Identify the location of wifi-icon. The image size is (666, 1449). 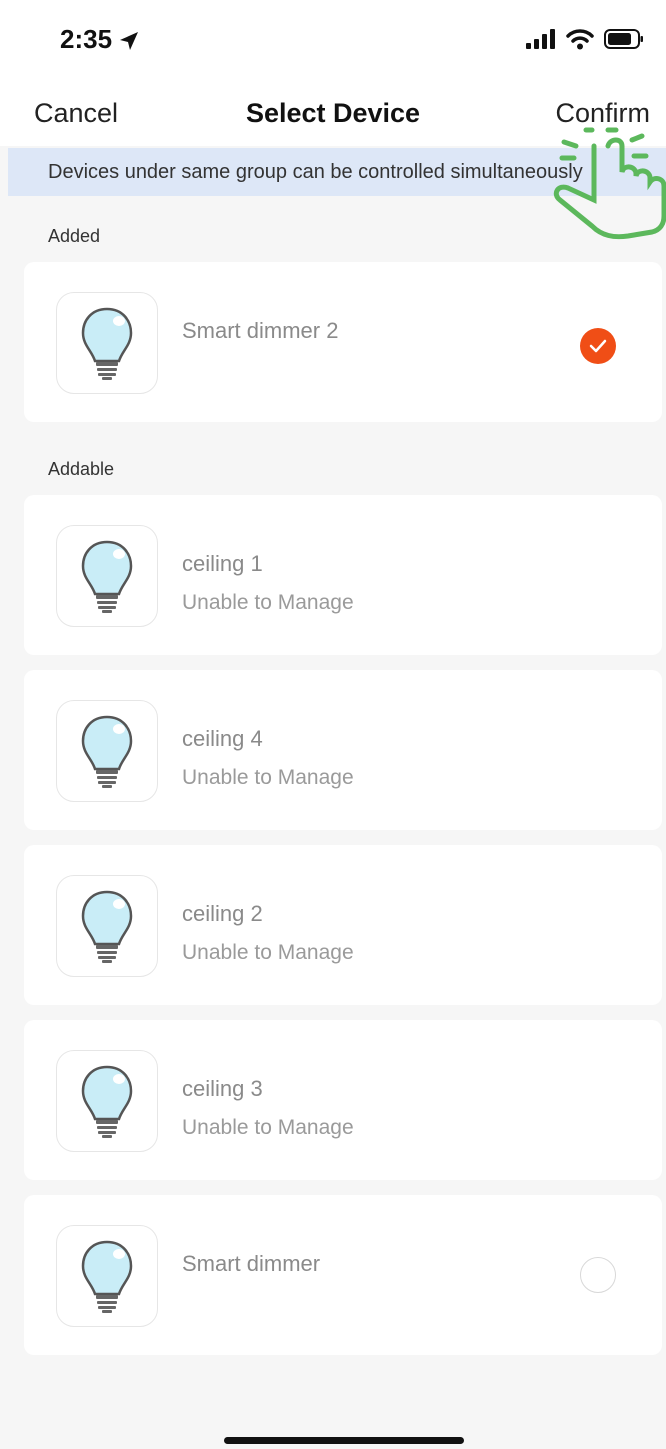
(580, 39).